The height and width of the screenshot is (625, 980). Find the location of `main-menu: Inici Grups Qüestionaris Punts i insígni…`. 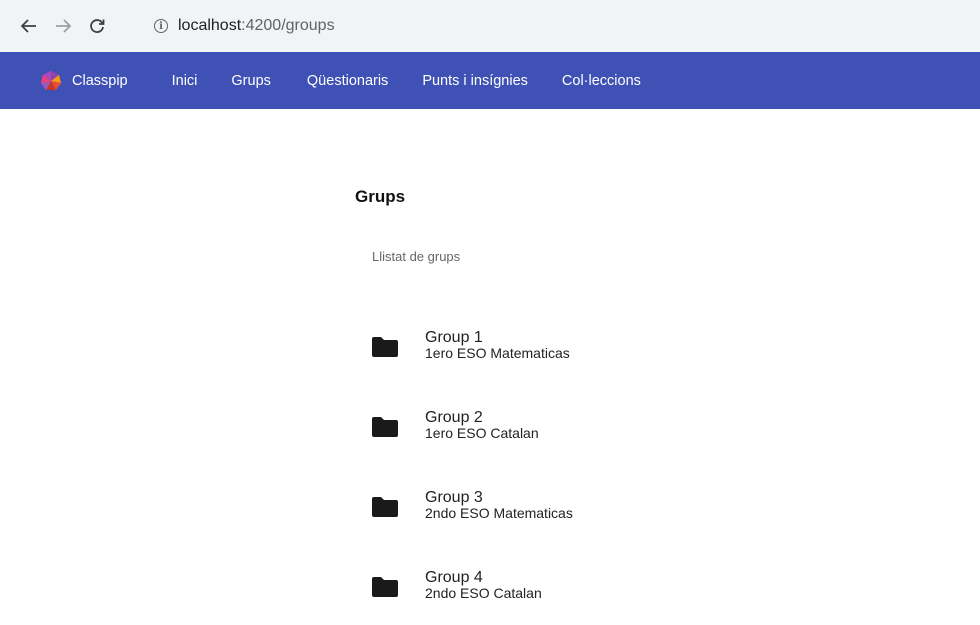

main-menu: Inici Grups Qüestionaris Punts i insígni… is located at coordinates (423, 81).